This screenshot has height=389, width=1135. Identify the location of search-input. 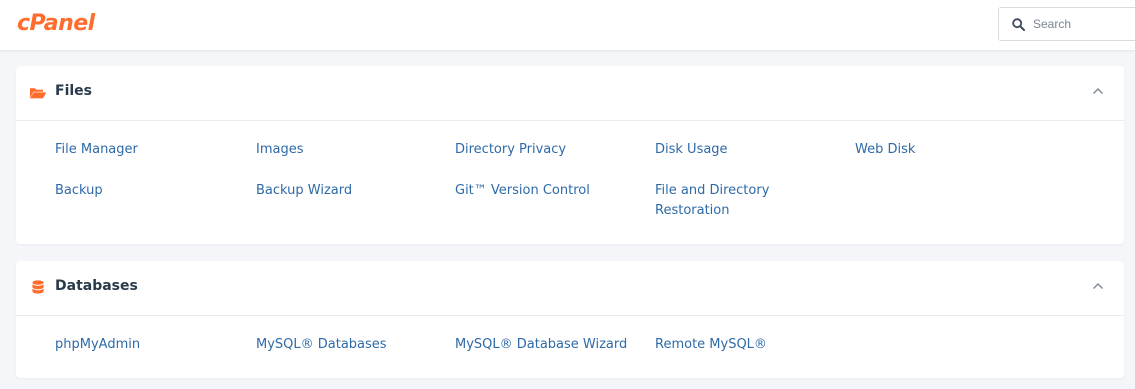
(1083, 24).